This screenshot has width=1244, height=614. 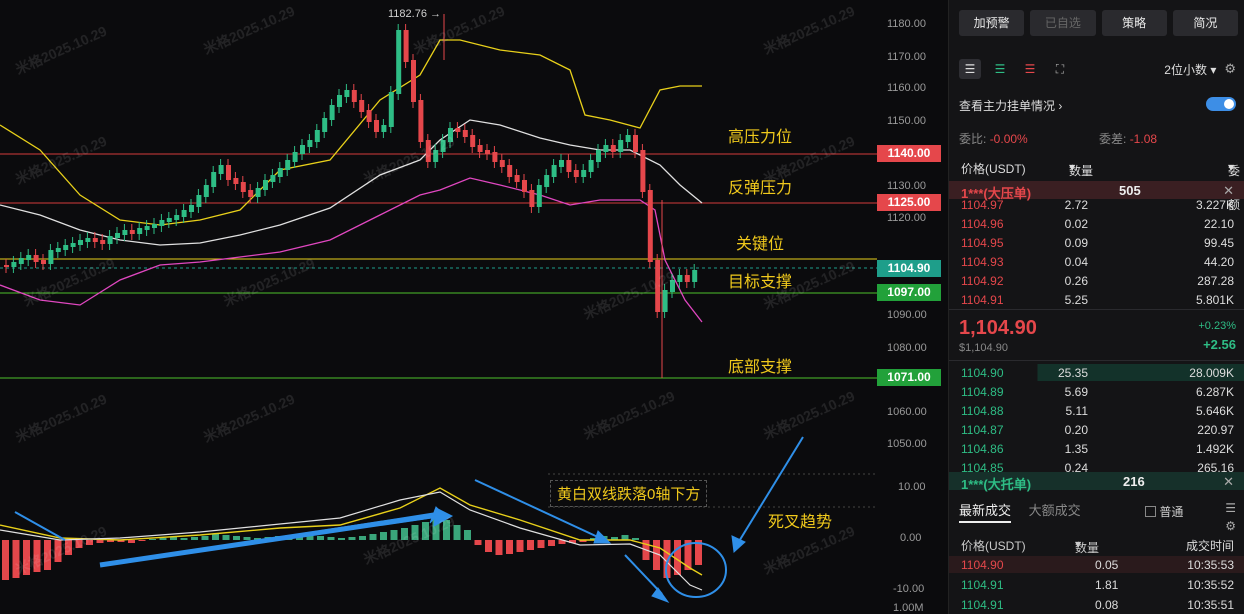 What do you see at coordinates (1128, 139) in the screenshot?
I see `order-diff: 委差: -1.08` at bounding box center [1128, 139].